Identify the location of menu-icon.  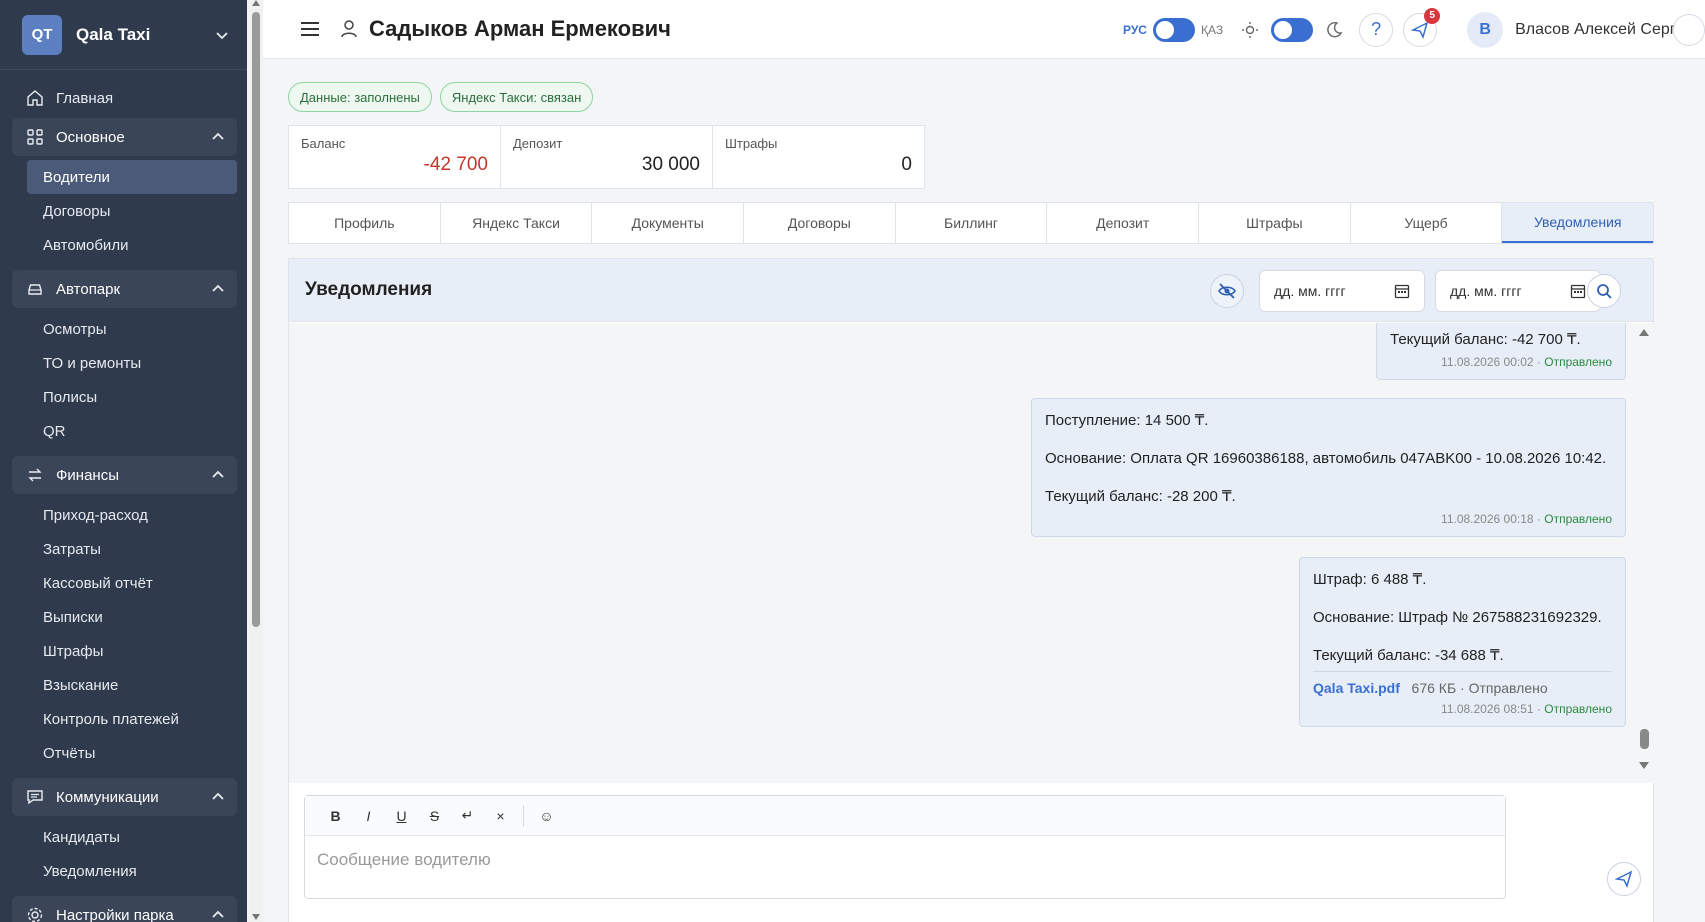
(310, 29).